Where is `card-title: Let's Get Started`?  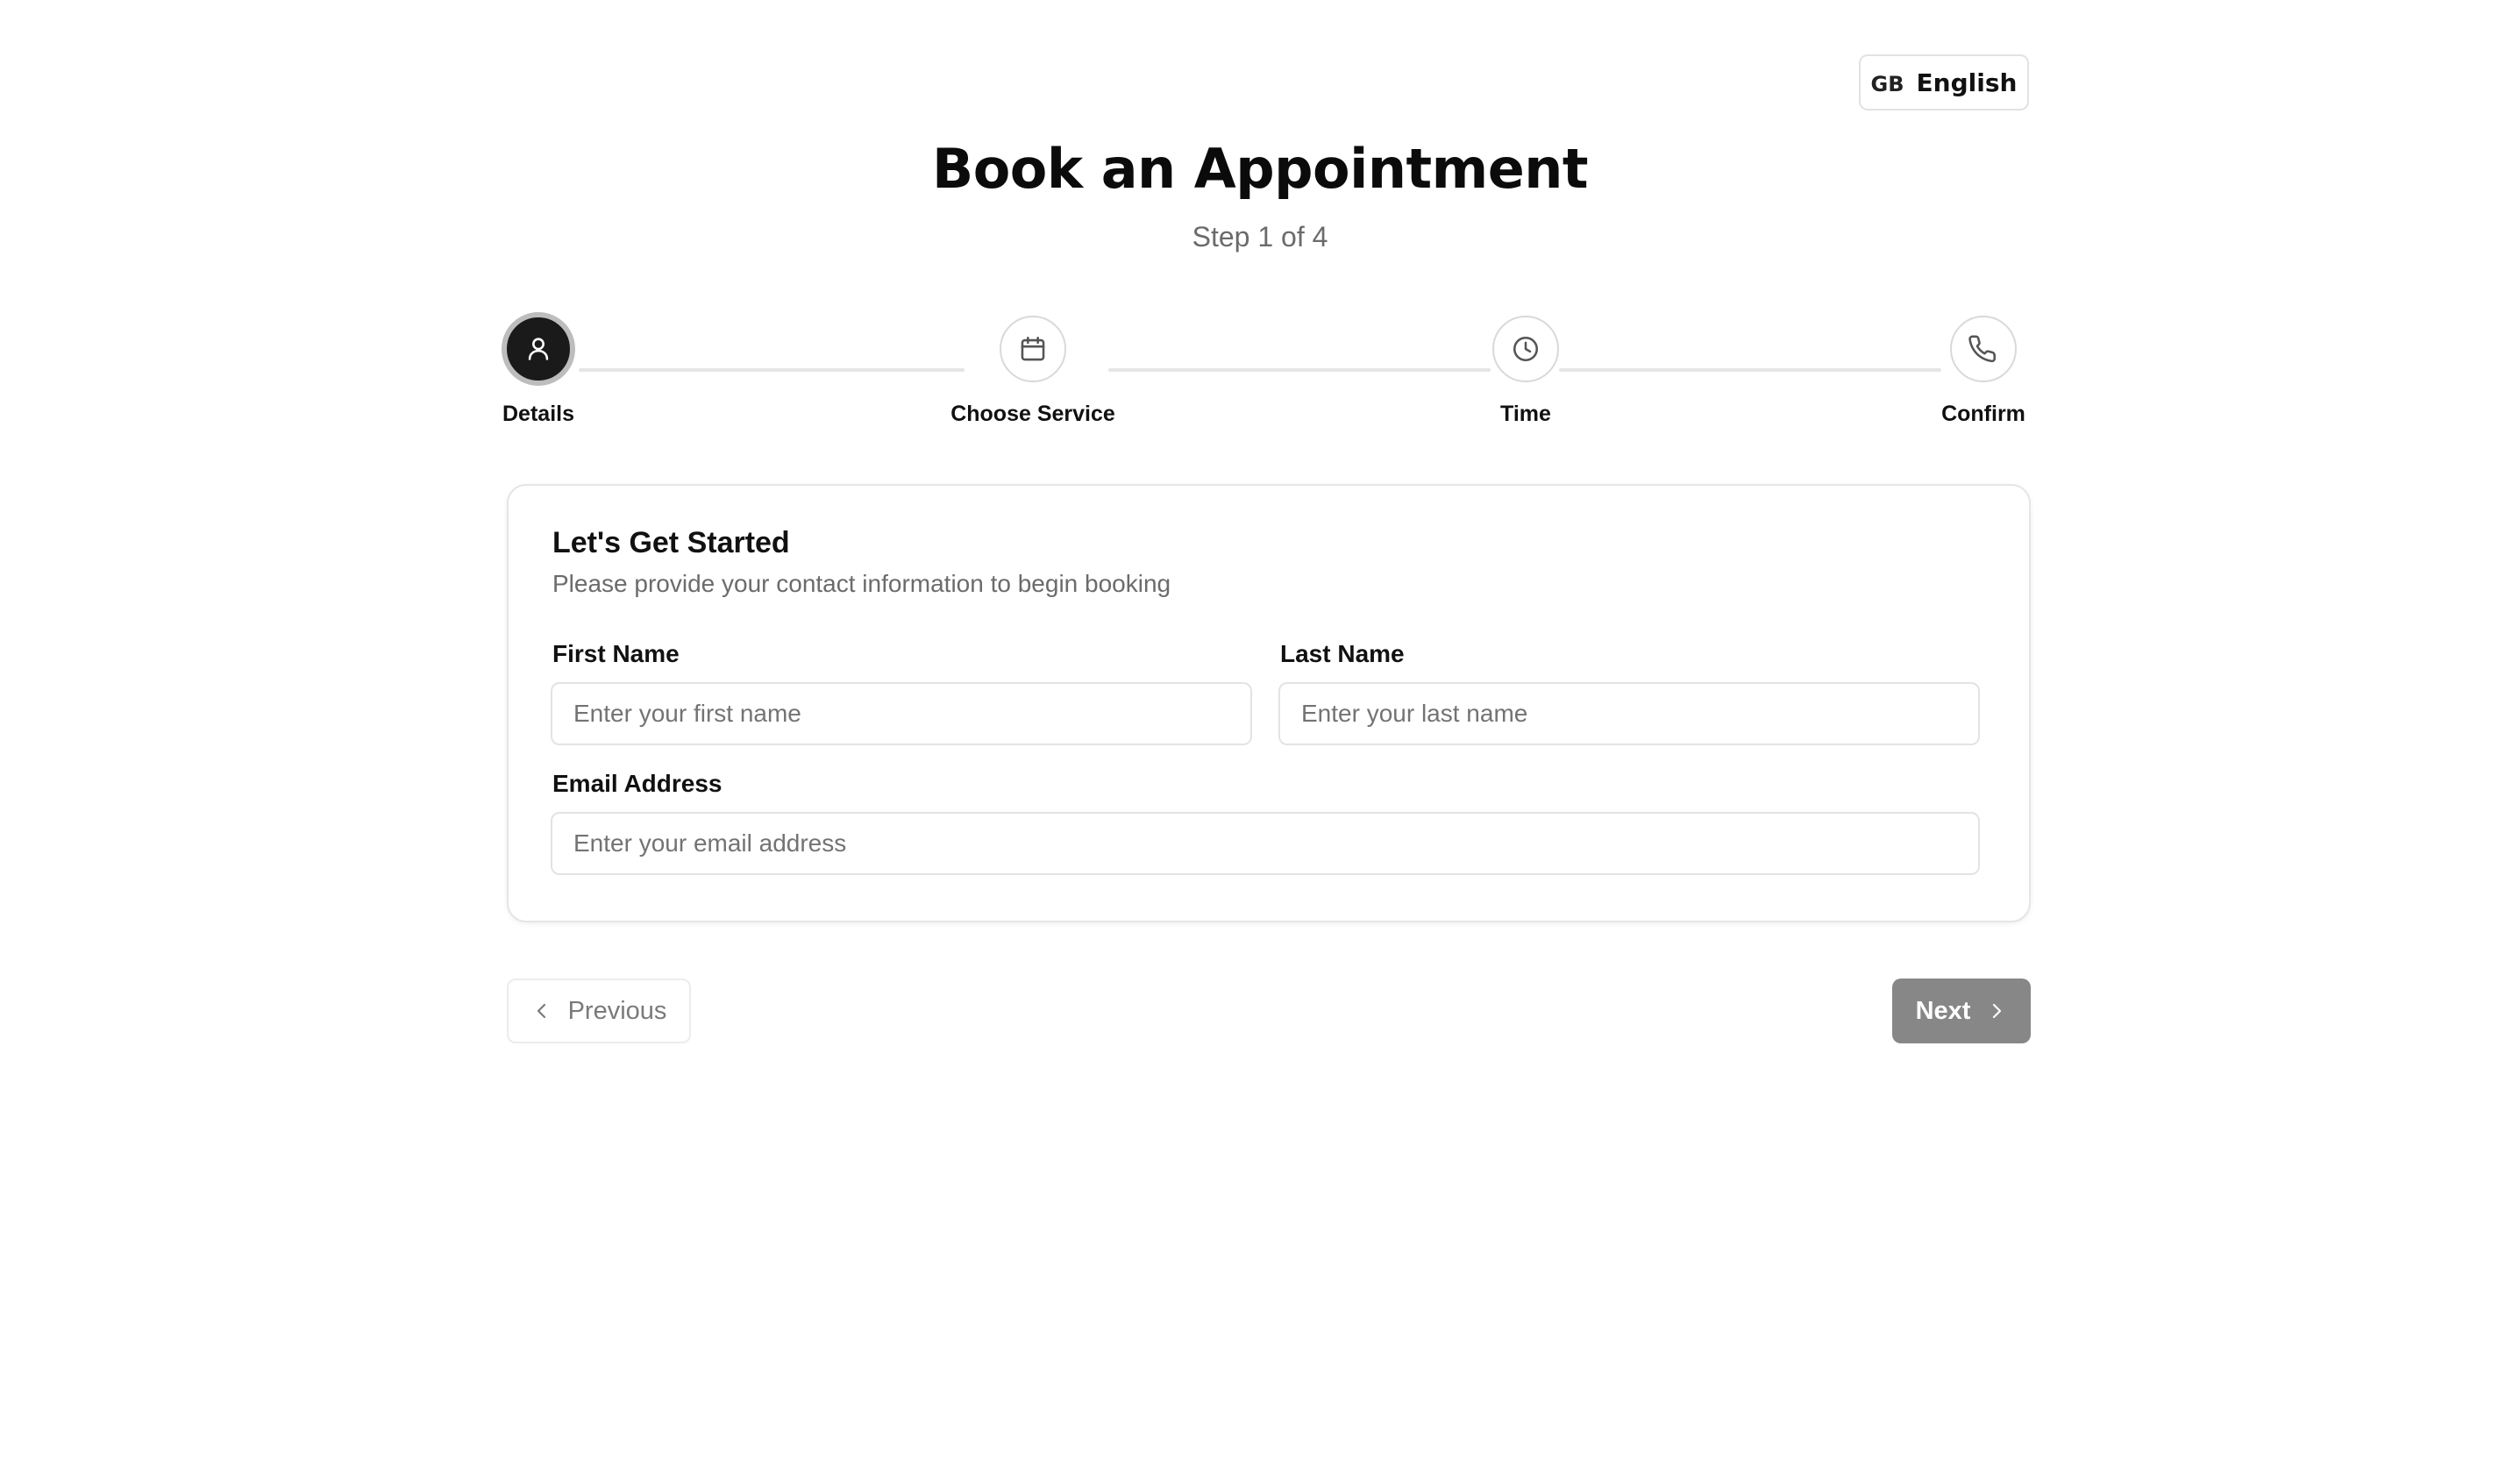 card-title: Let's Get Started is located at coordinates (671, 542).